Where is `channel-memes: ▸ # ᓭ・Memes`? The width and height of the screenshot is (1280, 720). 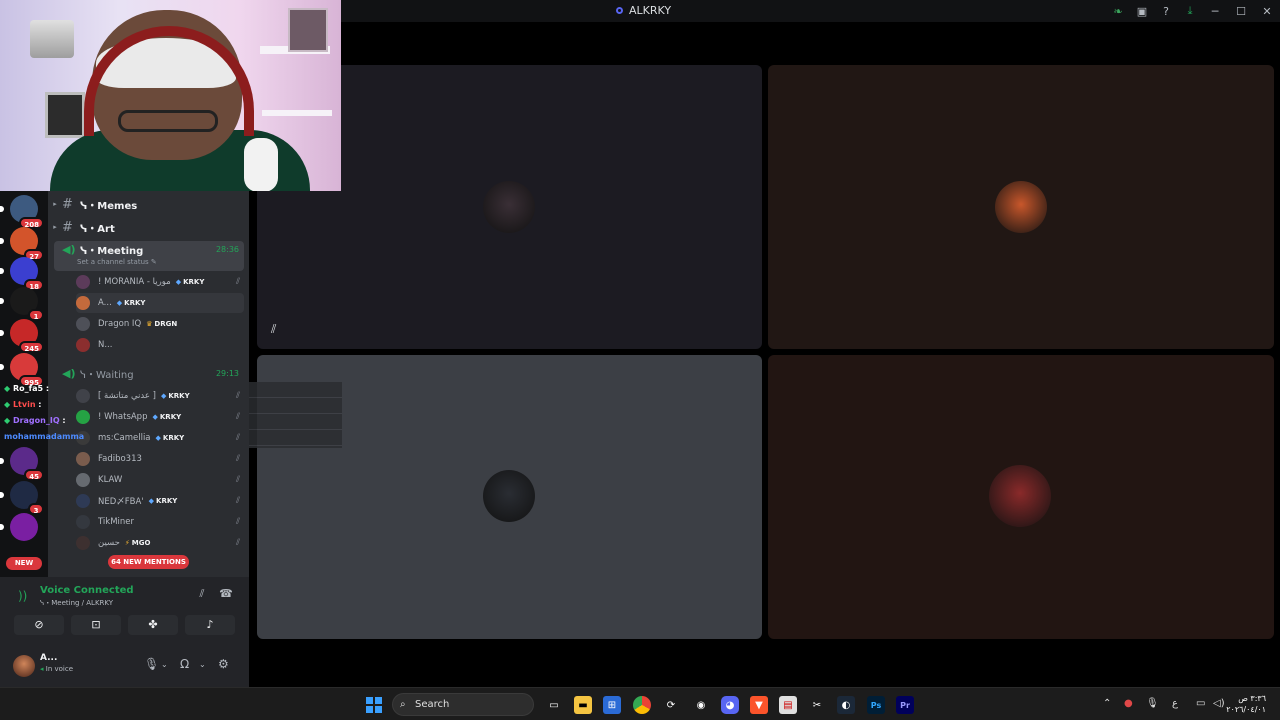 channel-memes: ▸ # ᓭ・Memes is located at coordinates (148, 204).